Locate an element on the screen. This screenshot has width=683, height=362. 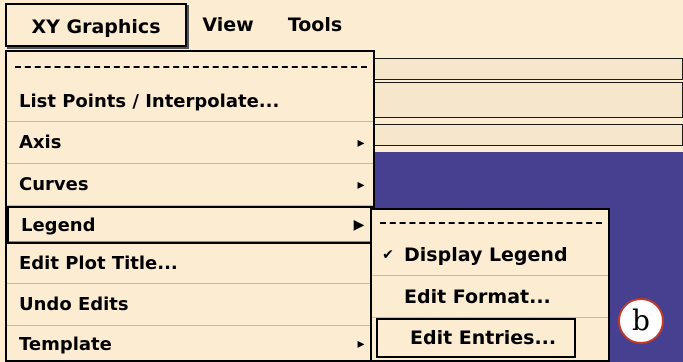
menu-bar: XY Graphics View Tools is located at coordinates (341, 25).